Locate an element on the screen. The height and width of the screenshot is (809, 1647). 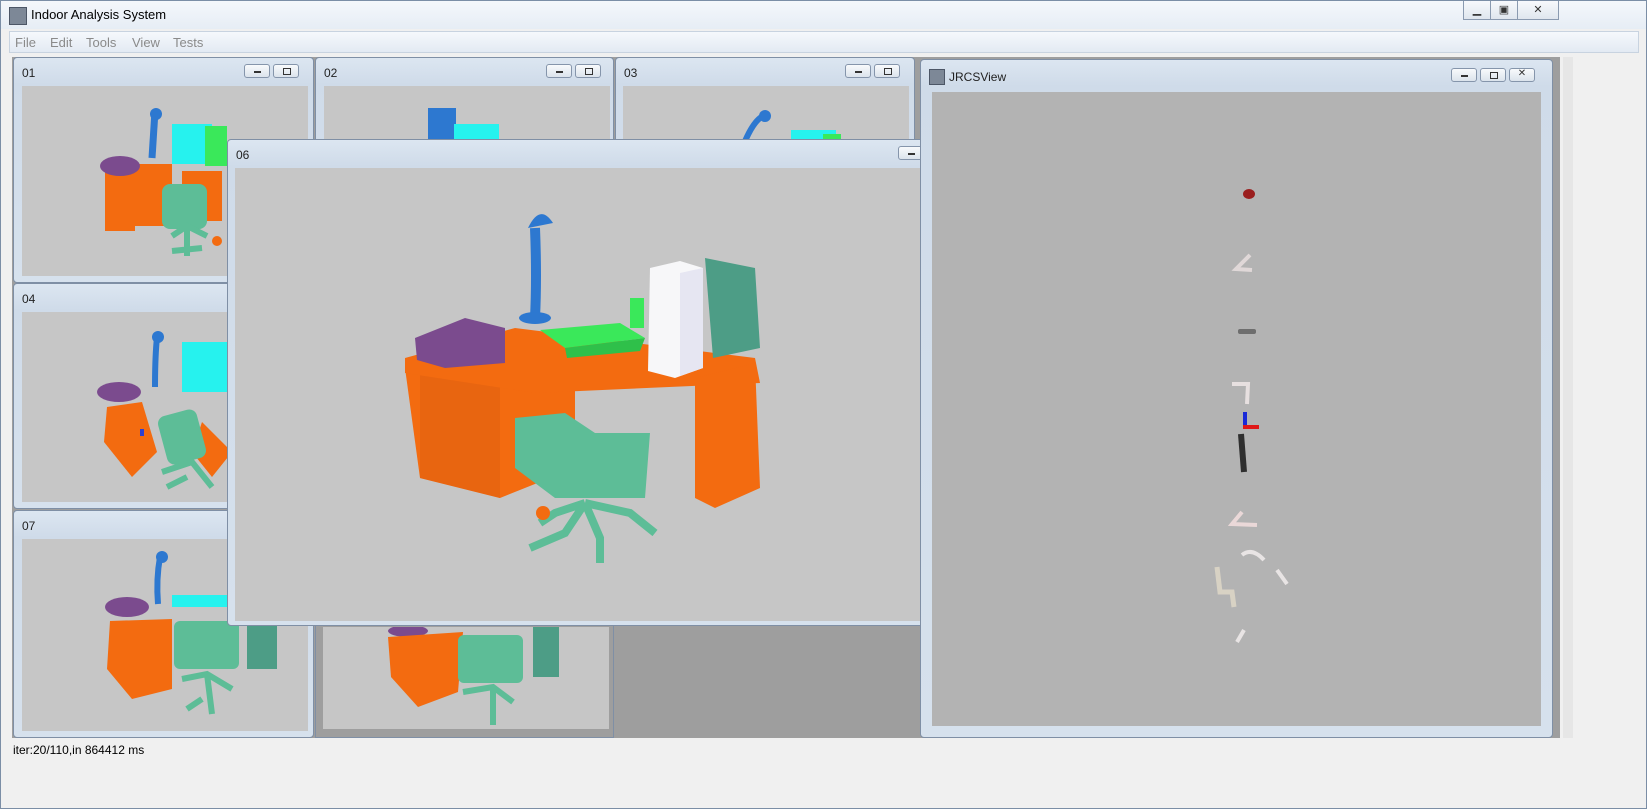
subwindow-title: 02 is located at coordinates (331, 73).